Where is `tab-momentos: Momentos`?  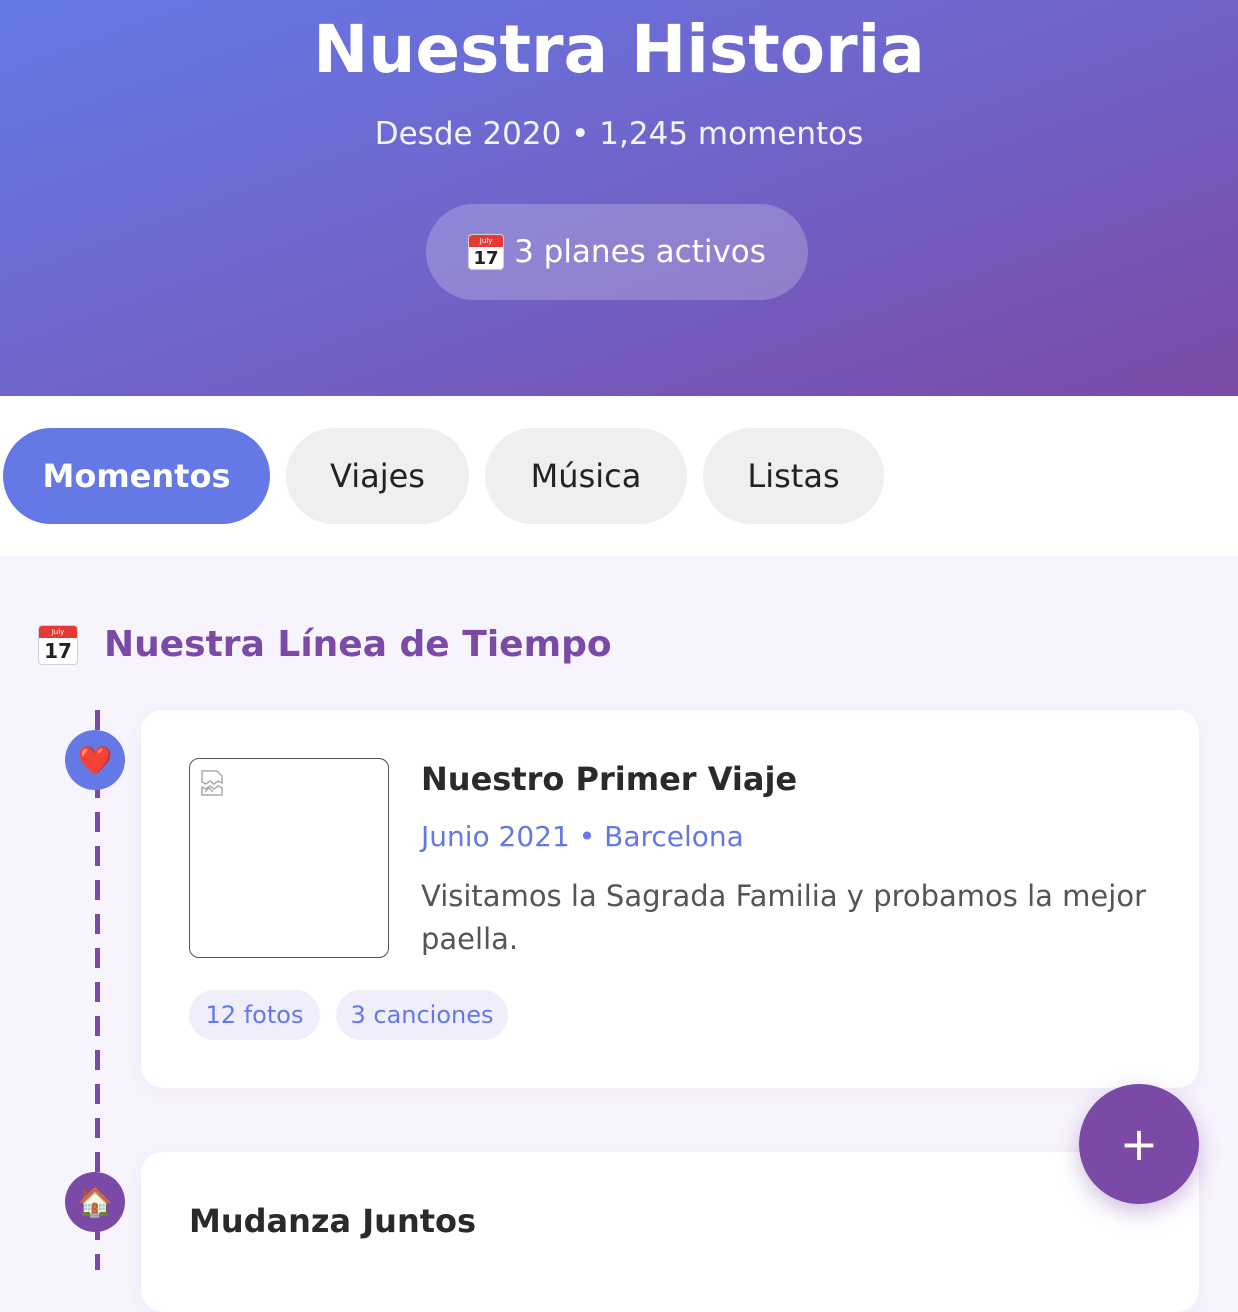 tab-momentos: Momentos is located at coordinates (136, 476).